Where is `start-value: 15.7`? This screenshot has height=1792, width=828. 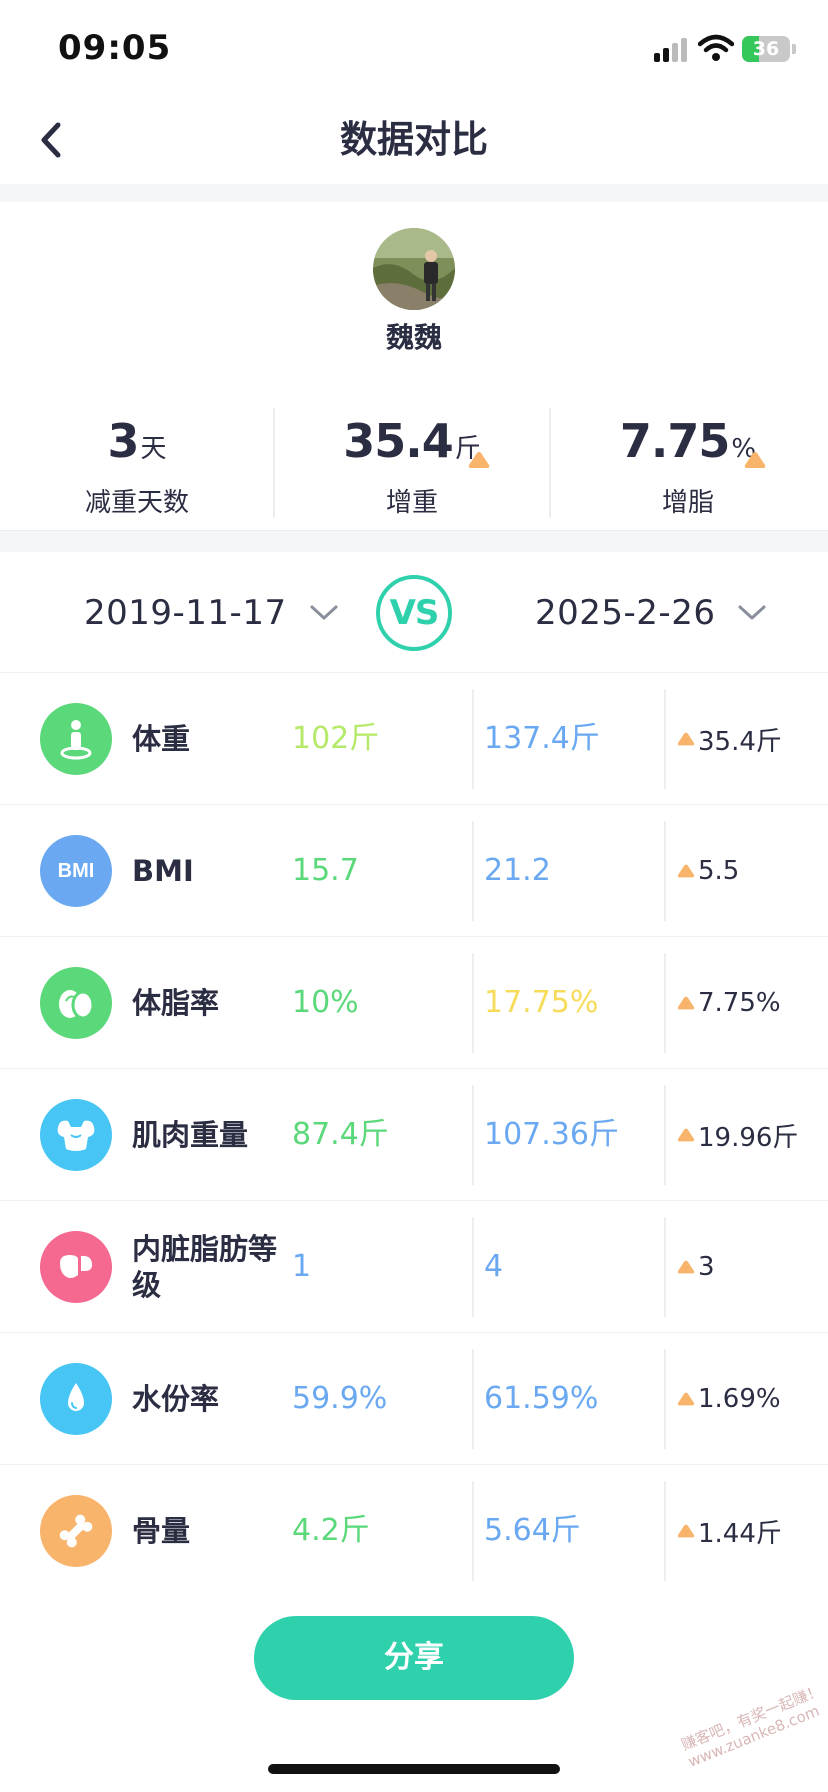
start-value: 15.7 is located at coordinates (325, 870).